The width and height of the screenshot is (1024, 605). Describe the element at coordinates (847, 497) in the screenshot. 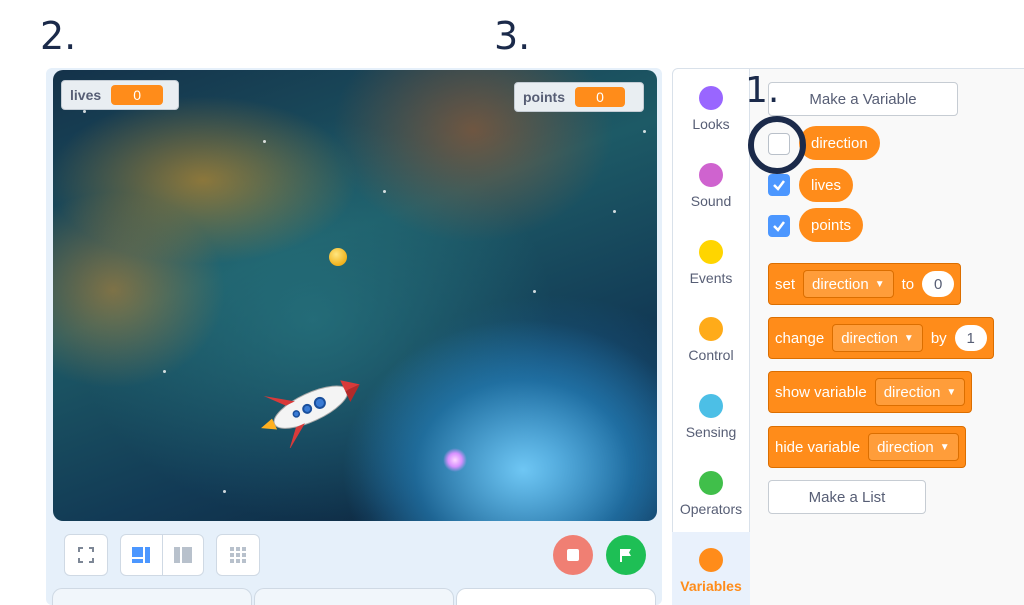

I see `make-list-button: Make a List` at that location.